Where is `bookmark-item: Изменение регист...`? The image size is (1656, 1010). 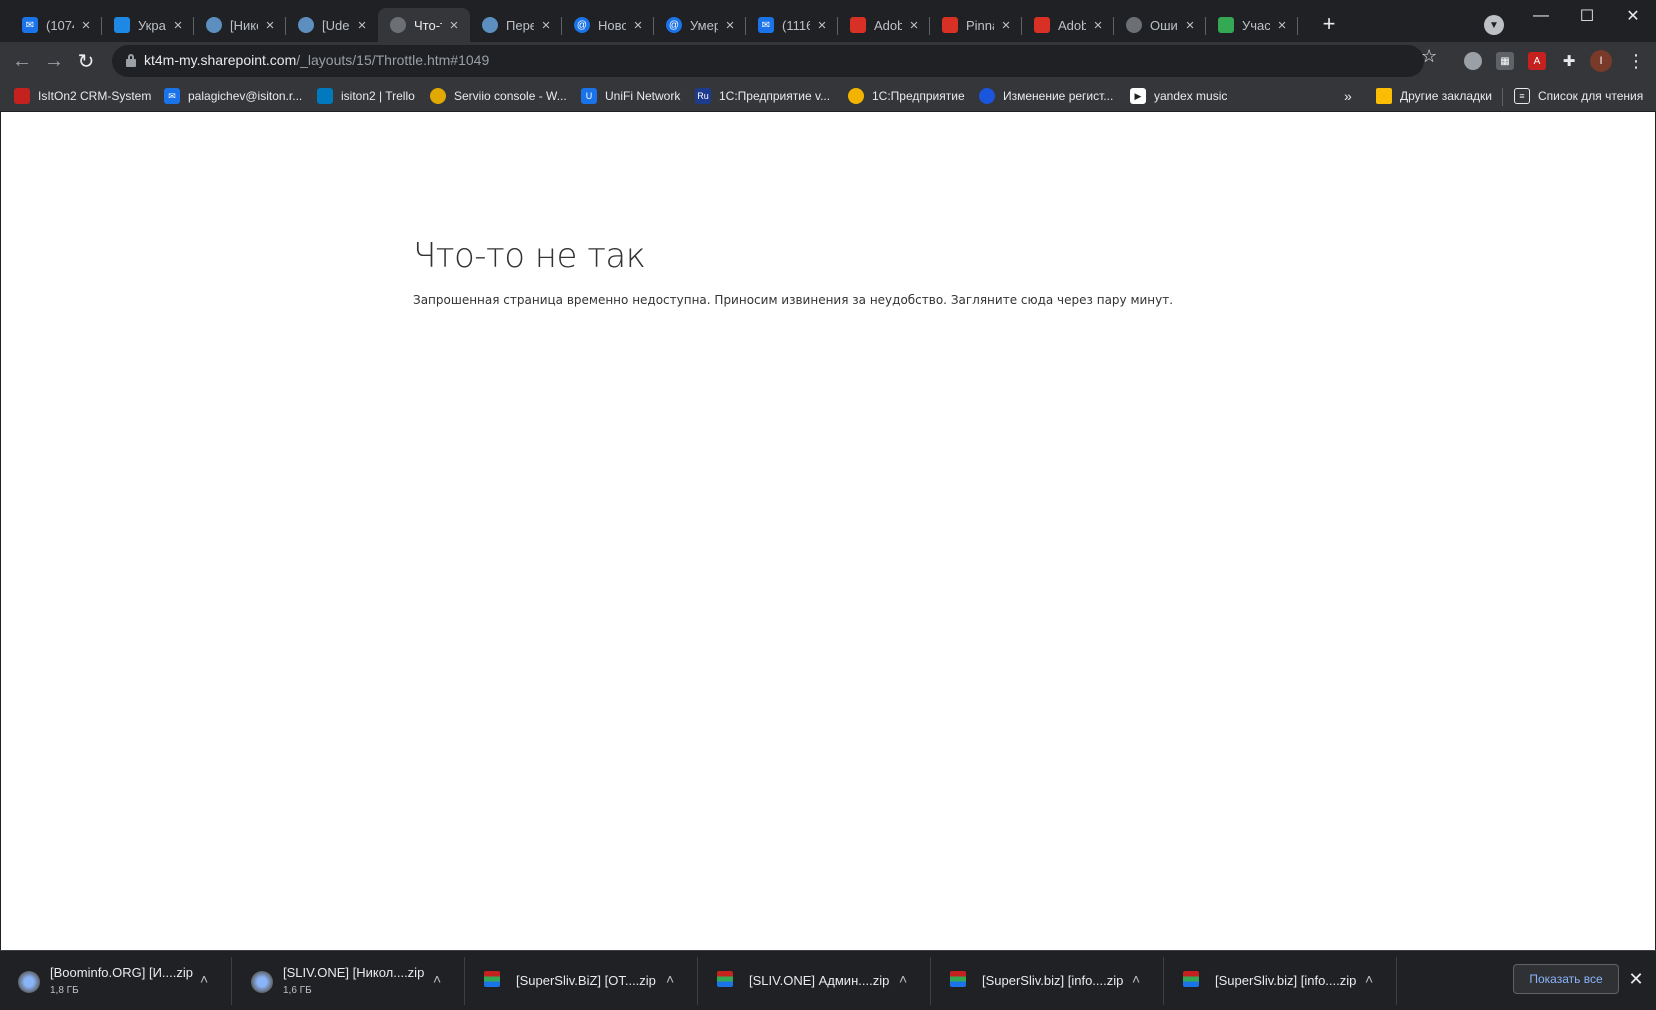 bookmark-item: Изменение регист... is located at coordinates (1046, 96).